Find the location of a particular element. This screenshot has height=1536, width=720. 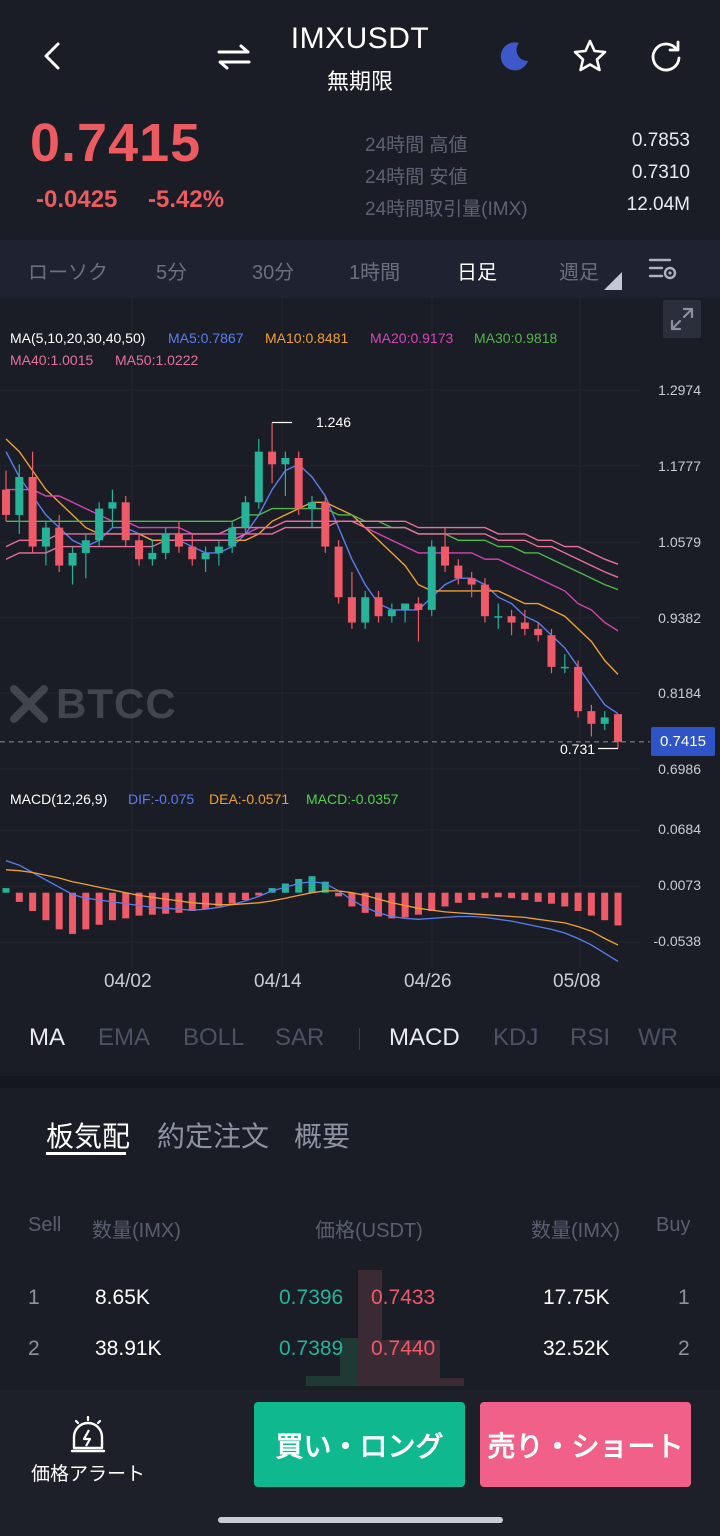

stat-high-value: 0.7853 is located at coordinates (660, 140).